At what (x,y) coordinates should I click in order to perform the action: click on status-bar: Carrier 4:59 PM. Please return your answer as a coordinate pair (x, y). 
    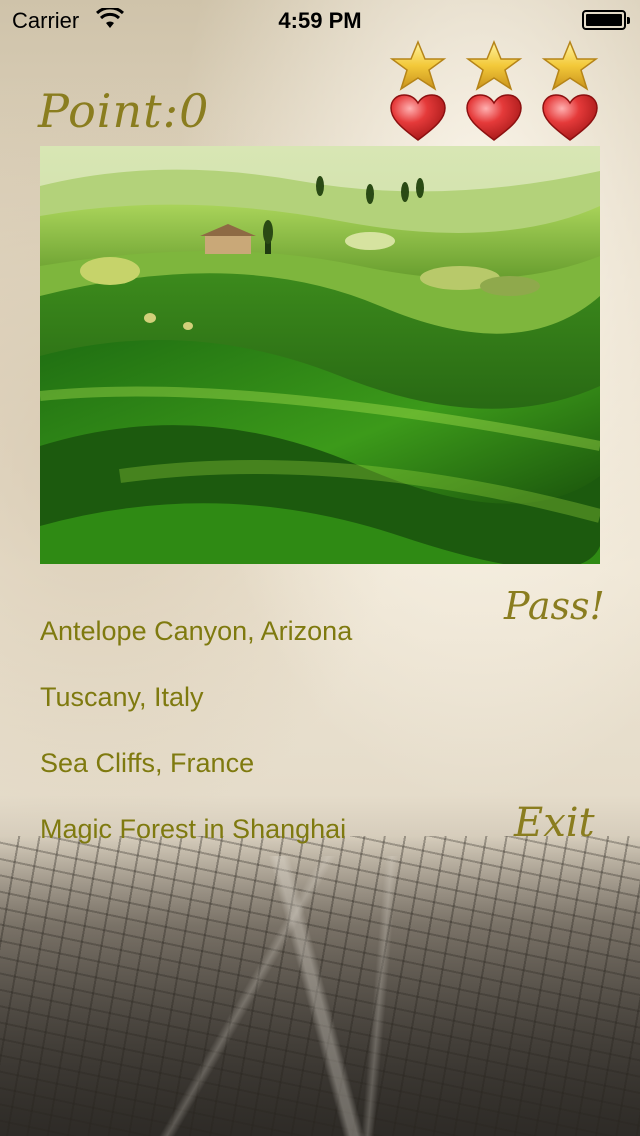
    Looking at the image, I should click on (320, 20).